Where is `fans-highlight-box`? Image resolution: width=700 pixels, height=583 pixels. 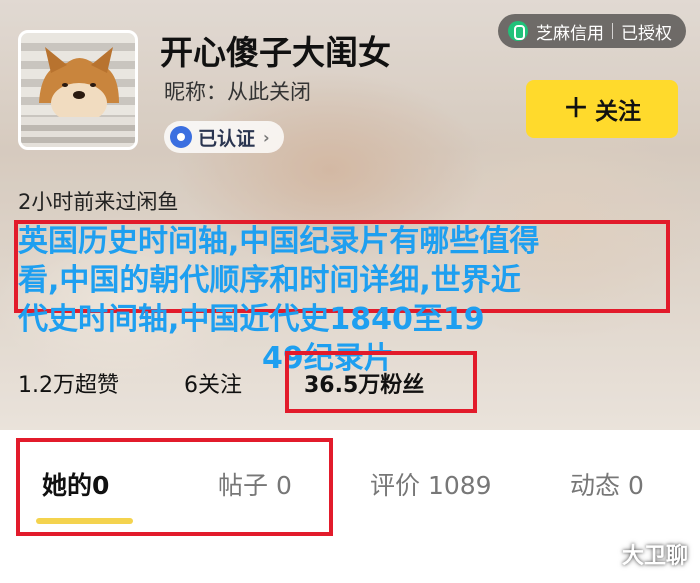
fans-highlight-box is located at coordinates (381, 382).